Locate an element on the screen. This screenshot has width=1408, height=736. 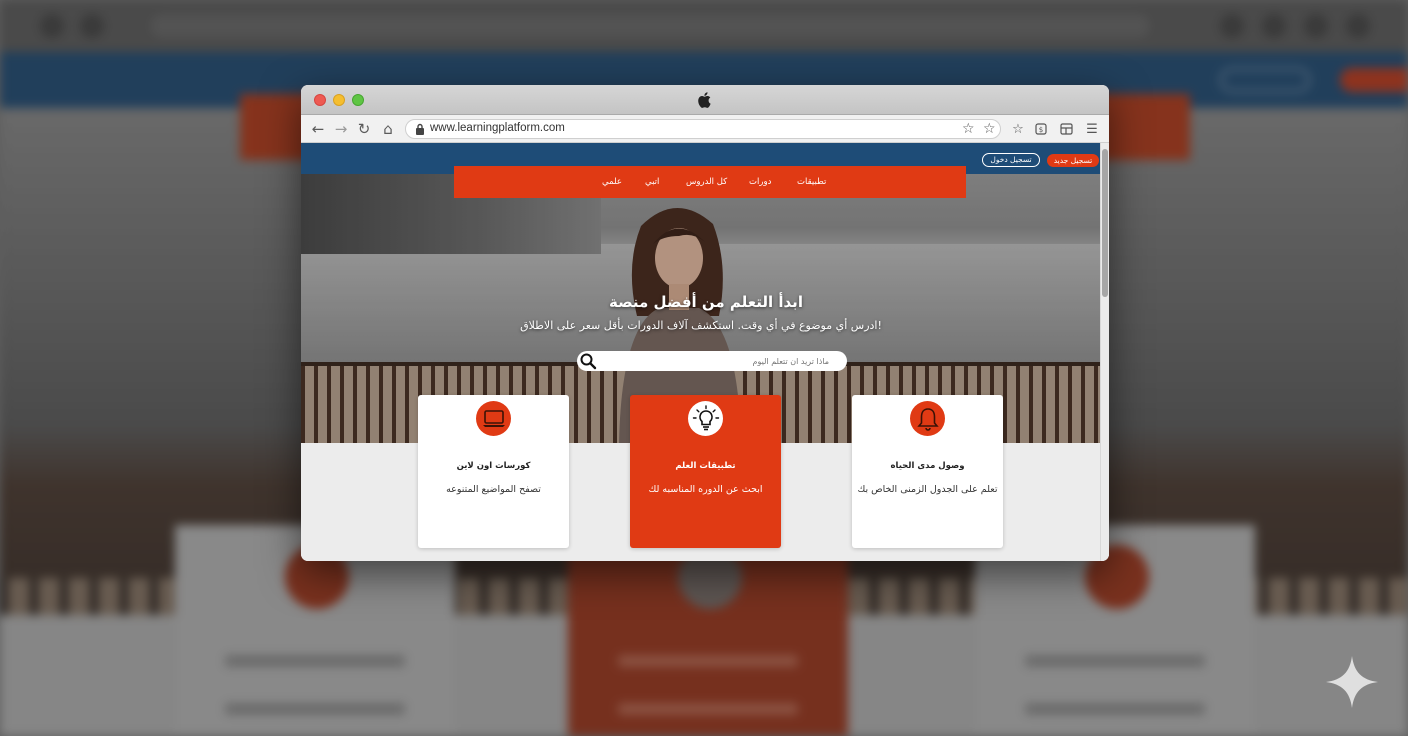
reading-list-star-icon: ☆ is located at coordinates (1018, 129).